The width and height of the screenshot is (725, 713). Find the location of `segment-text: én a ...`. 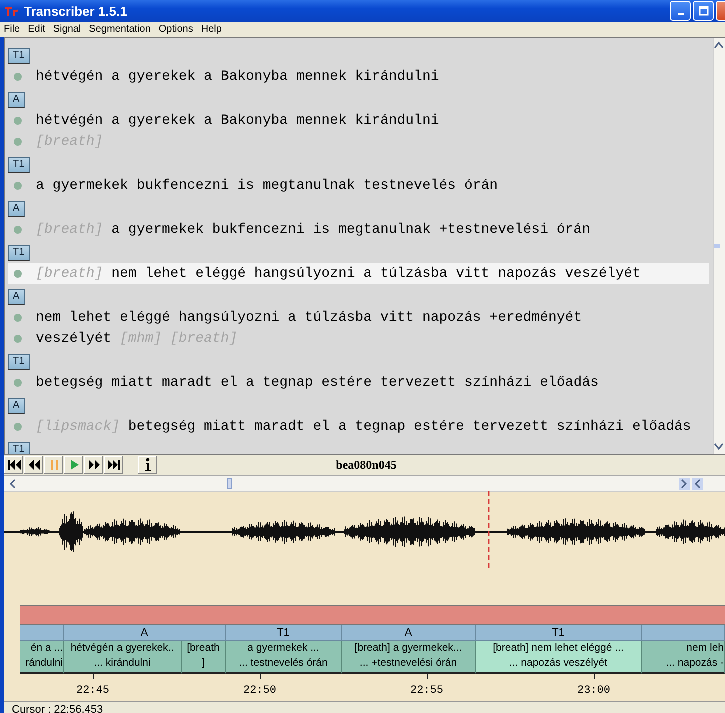

segment-text: én a ... is located at coordinates (46, 648).